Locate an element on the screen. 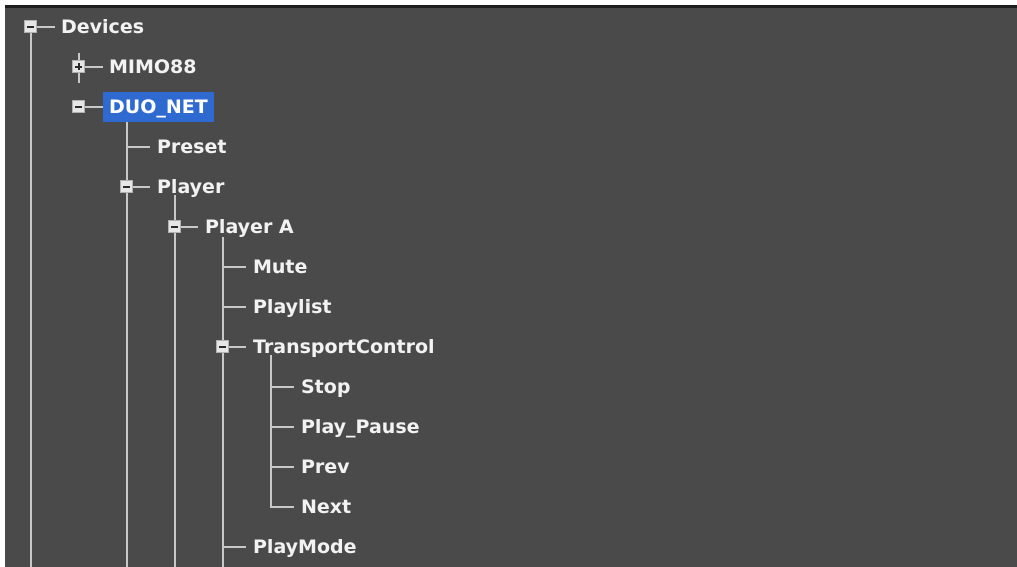 This screenshot has width=1017, height=567. tree-branch-prev is located at coordinates (282, 467).